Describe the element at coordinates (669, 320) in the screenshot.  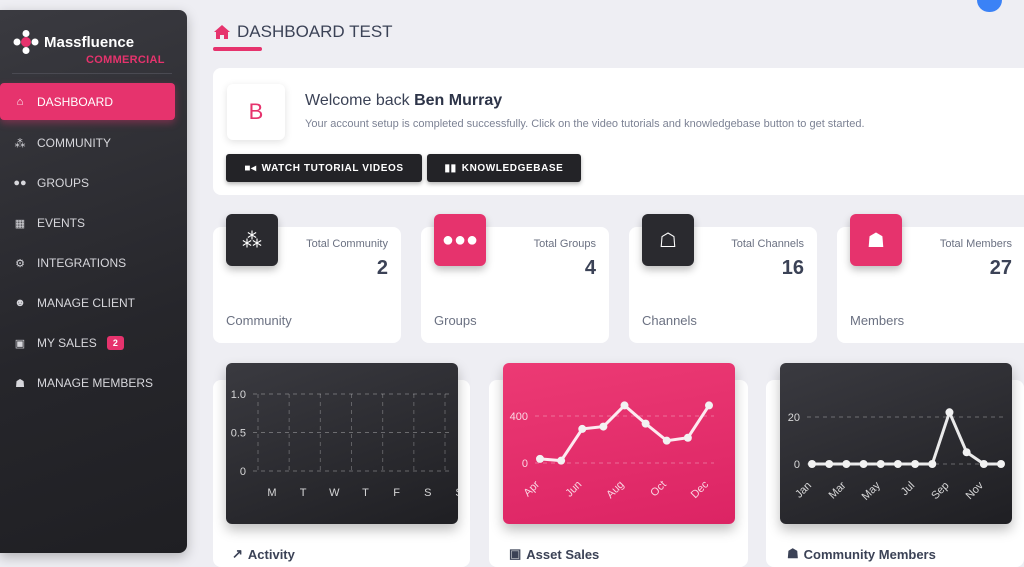
I see `stat-footer: Channels` at that location.